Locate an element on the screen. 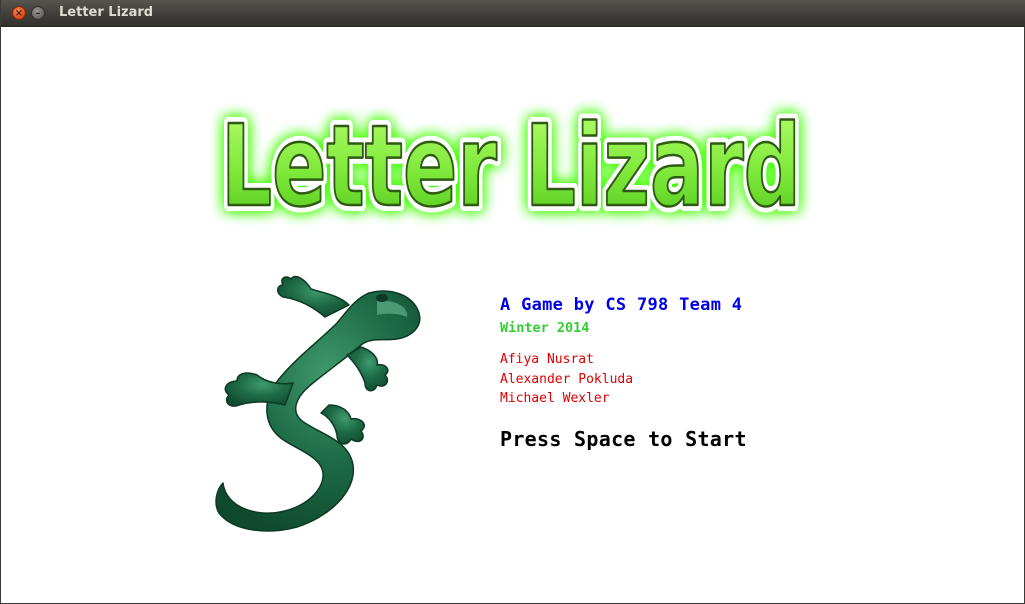 The height and width of the screenshot is (604, 1025). credit-text: A Game by CS 798 Team 4 is located at coordinates (621, 305).